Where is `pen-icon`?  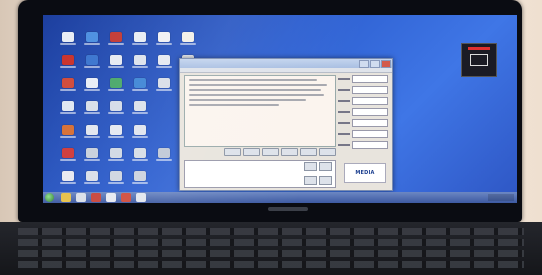 pen-icon is located at coordinates (479, 60).